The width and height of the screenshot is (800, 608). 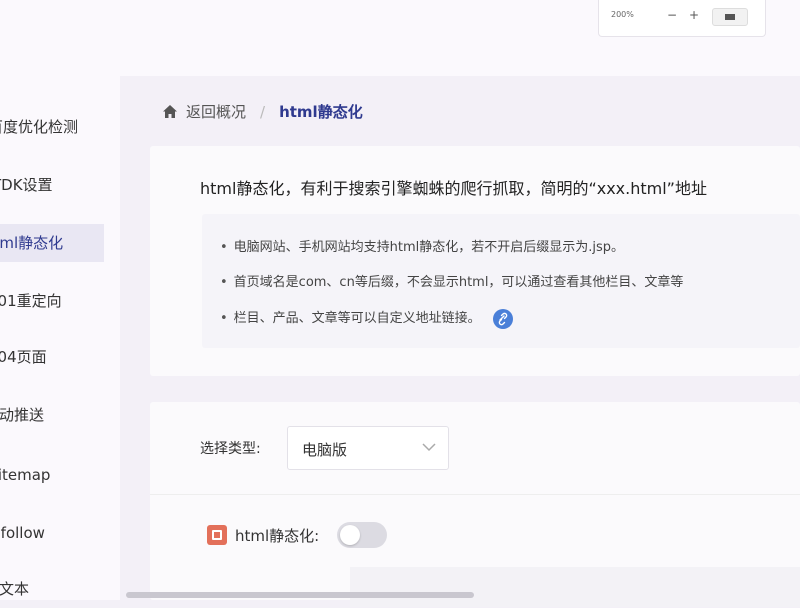 What do you see at coordinates (32, 243) in the screenshot?
I see `sidebar-item-label: html静态化` at bounding box center [32, 243].